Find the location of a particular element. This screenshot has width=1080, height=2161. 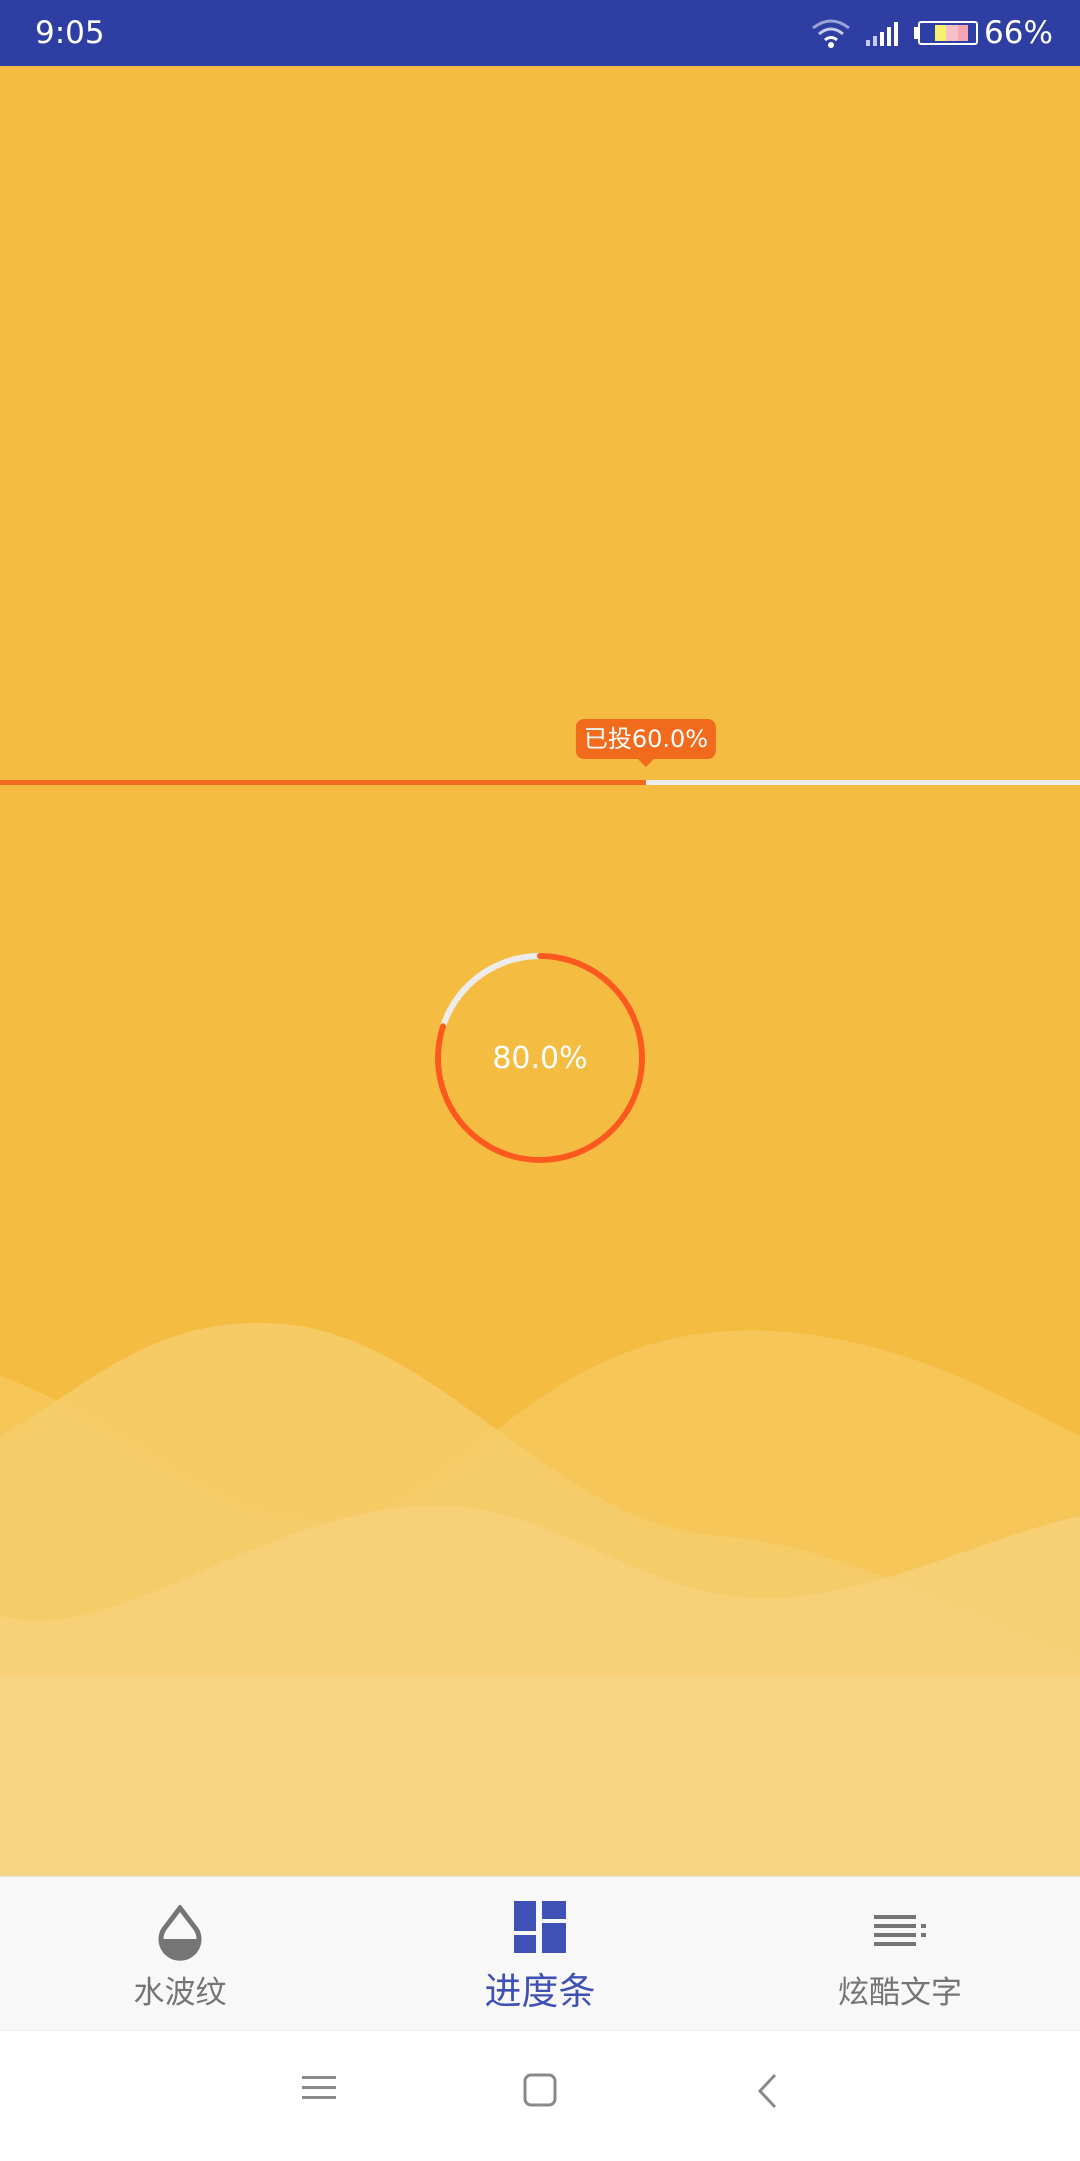

back-icon is located at coordinates (767, 2091).